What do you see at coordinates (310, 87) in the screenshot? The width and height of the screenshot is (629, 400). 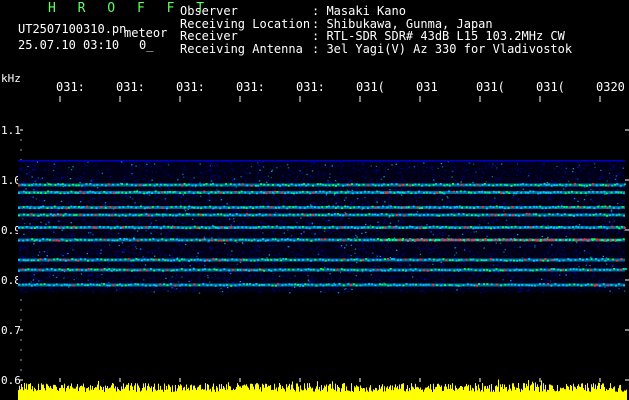 I see `time-label: 031:` at bounding box center [310, 87].